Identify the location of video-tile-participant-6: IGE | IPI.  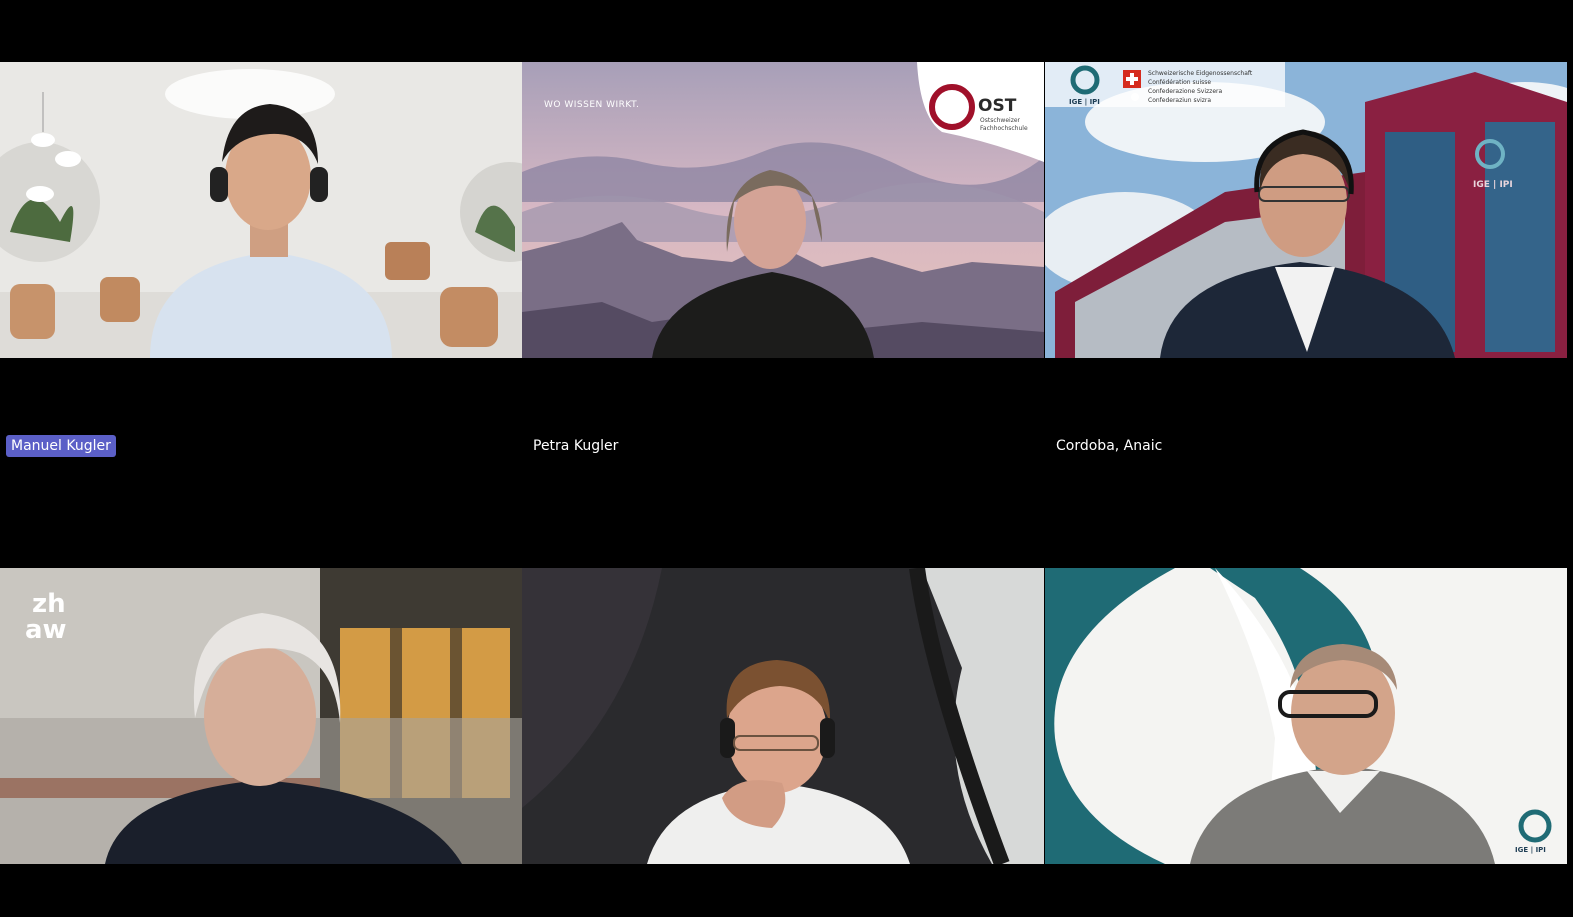
(1306, 716).